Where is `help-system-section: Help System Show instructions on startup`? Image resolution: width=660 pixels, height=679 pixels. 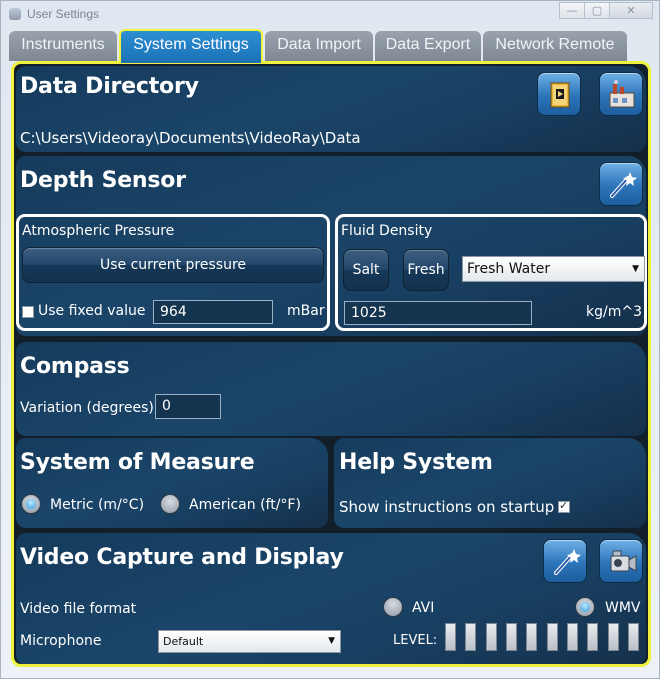
help-system-section: Help System Show instructions on startup is located at coordinates (490, 483).